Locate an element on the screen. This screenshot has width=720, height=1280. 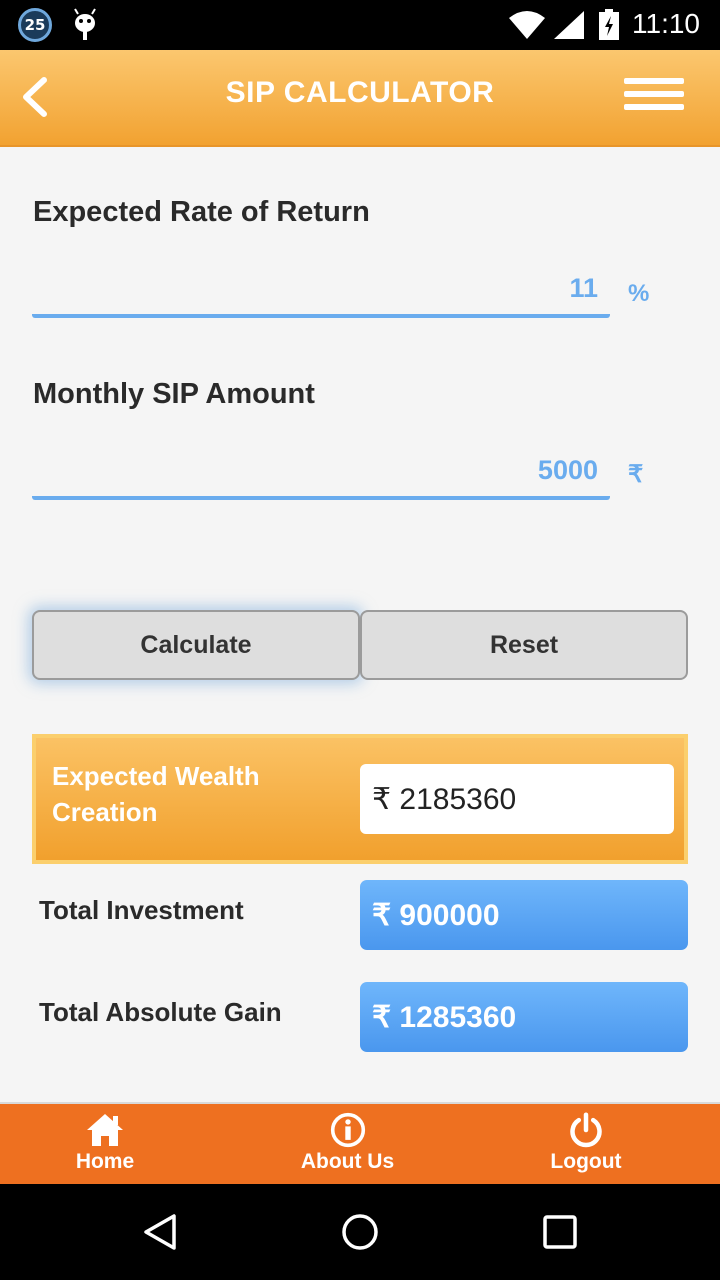
percent-unit: % is located at coordinates (639, 293).